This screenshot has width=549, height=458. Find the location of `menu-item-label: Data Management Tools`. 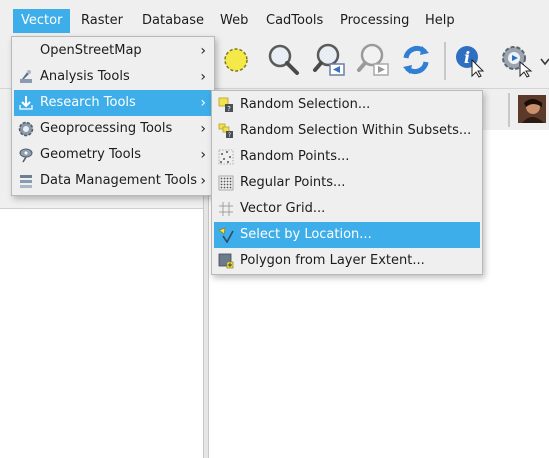

menu-item-label: Data Management Tools is located at coordinates (118, 180).